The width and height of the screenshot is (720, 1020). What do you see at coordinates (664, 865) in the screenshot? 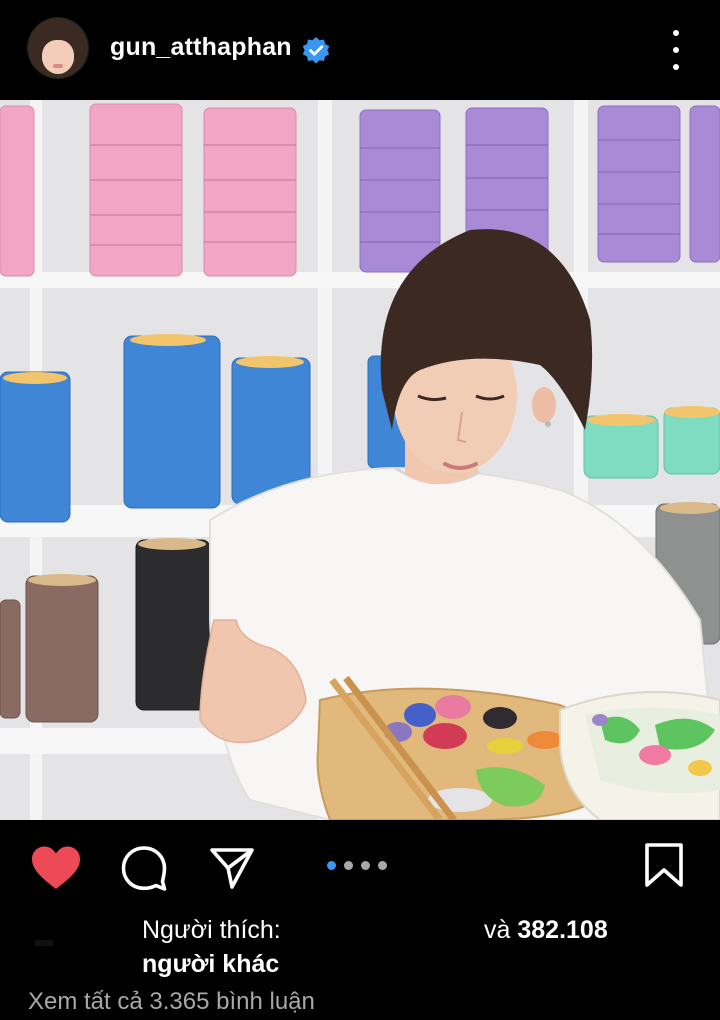
I see `bookmark-icon` at bounding box center [664, 865].